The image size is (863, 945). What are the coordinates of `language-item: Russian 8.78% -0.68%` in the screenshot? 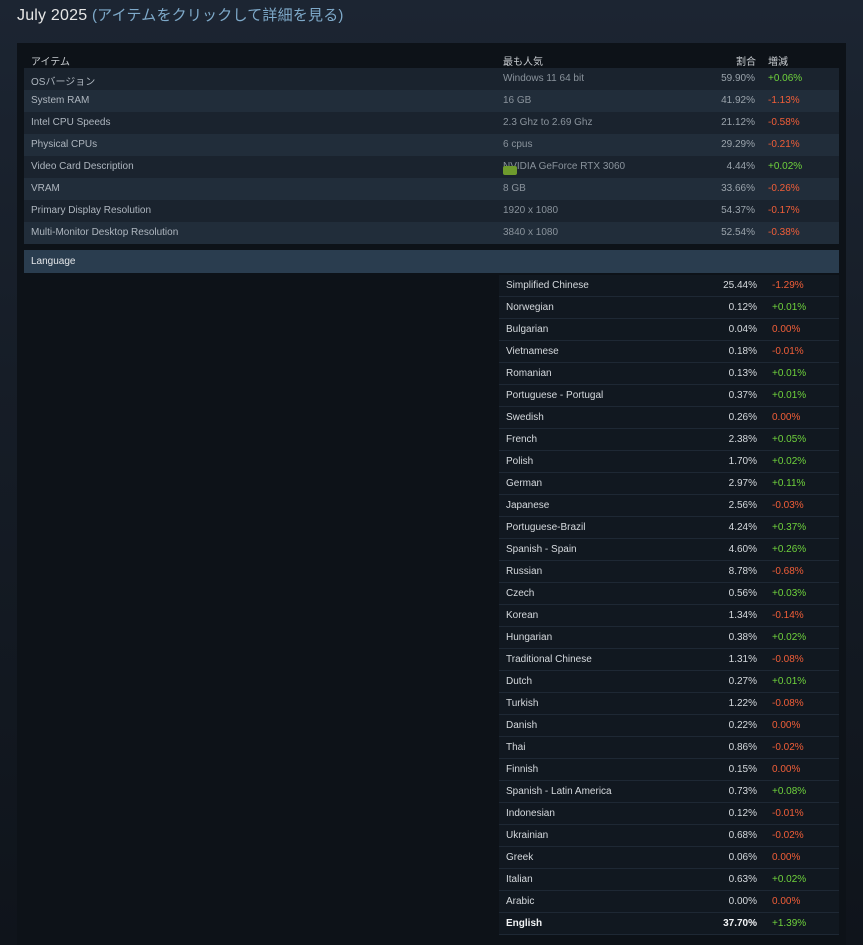 It's located at (669, 572).